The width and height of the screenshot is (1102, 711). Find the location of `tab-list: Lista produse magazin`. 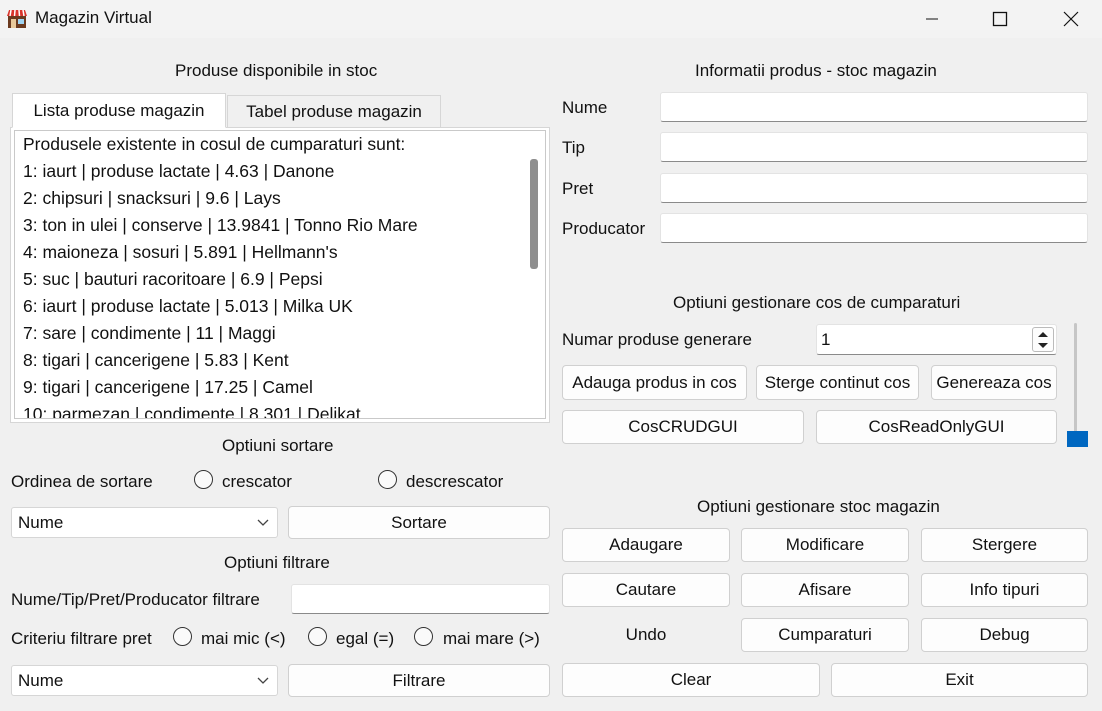

tab-list: Lista produse magazin is located at coordinates (119, 110).